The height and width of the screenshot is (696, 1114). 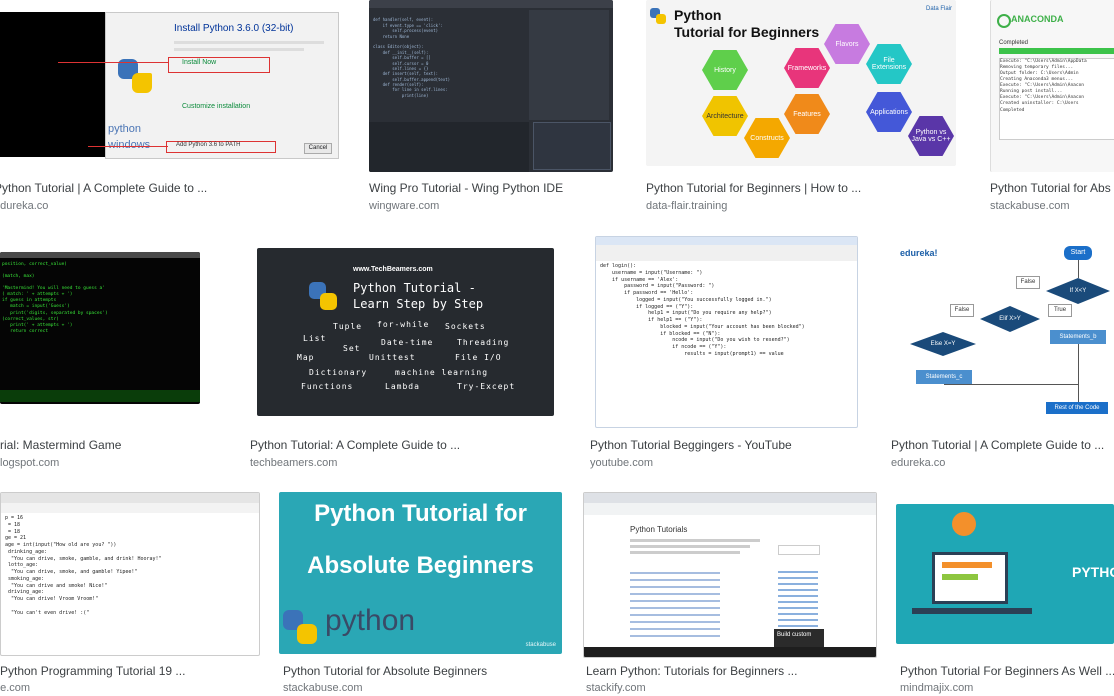 I want to click on browser-toolbar, so click(x=730, y=509).